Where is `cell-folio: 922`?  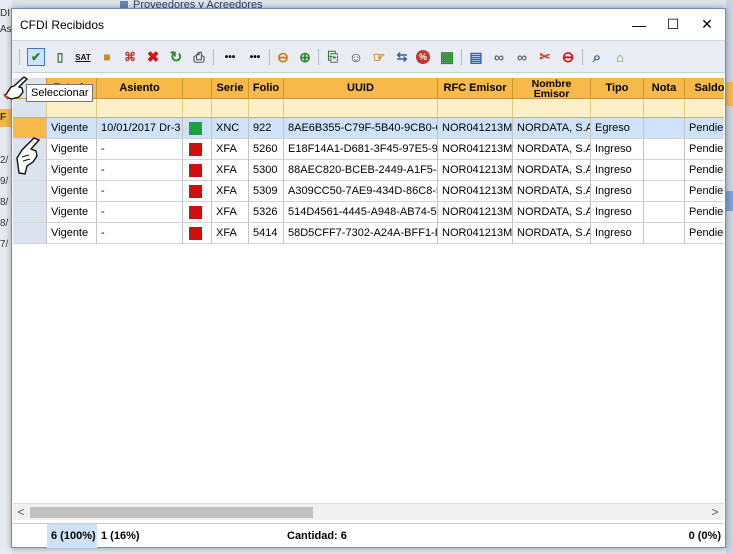
cell-folio: 922 is located at coordinates (266, 128).